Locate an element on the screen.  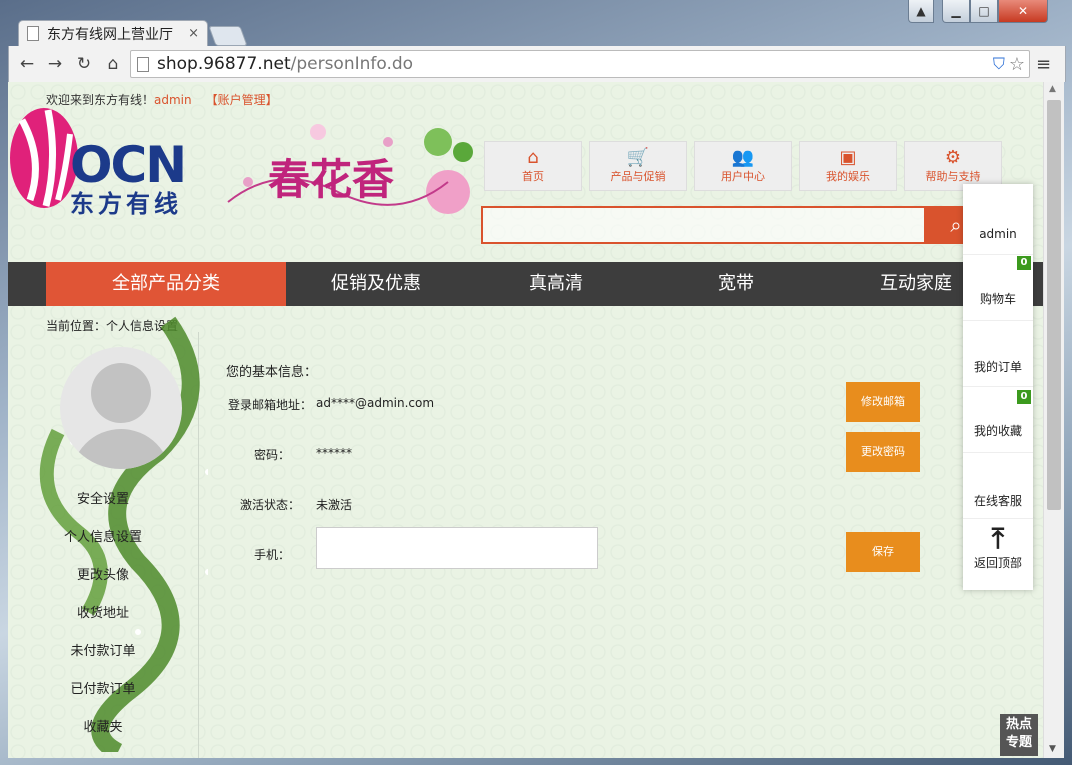
topnav-products: 🛒 产品与促销 is located at coordinates (638, 166).